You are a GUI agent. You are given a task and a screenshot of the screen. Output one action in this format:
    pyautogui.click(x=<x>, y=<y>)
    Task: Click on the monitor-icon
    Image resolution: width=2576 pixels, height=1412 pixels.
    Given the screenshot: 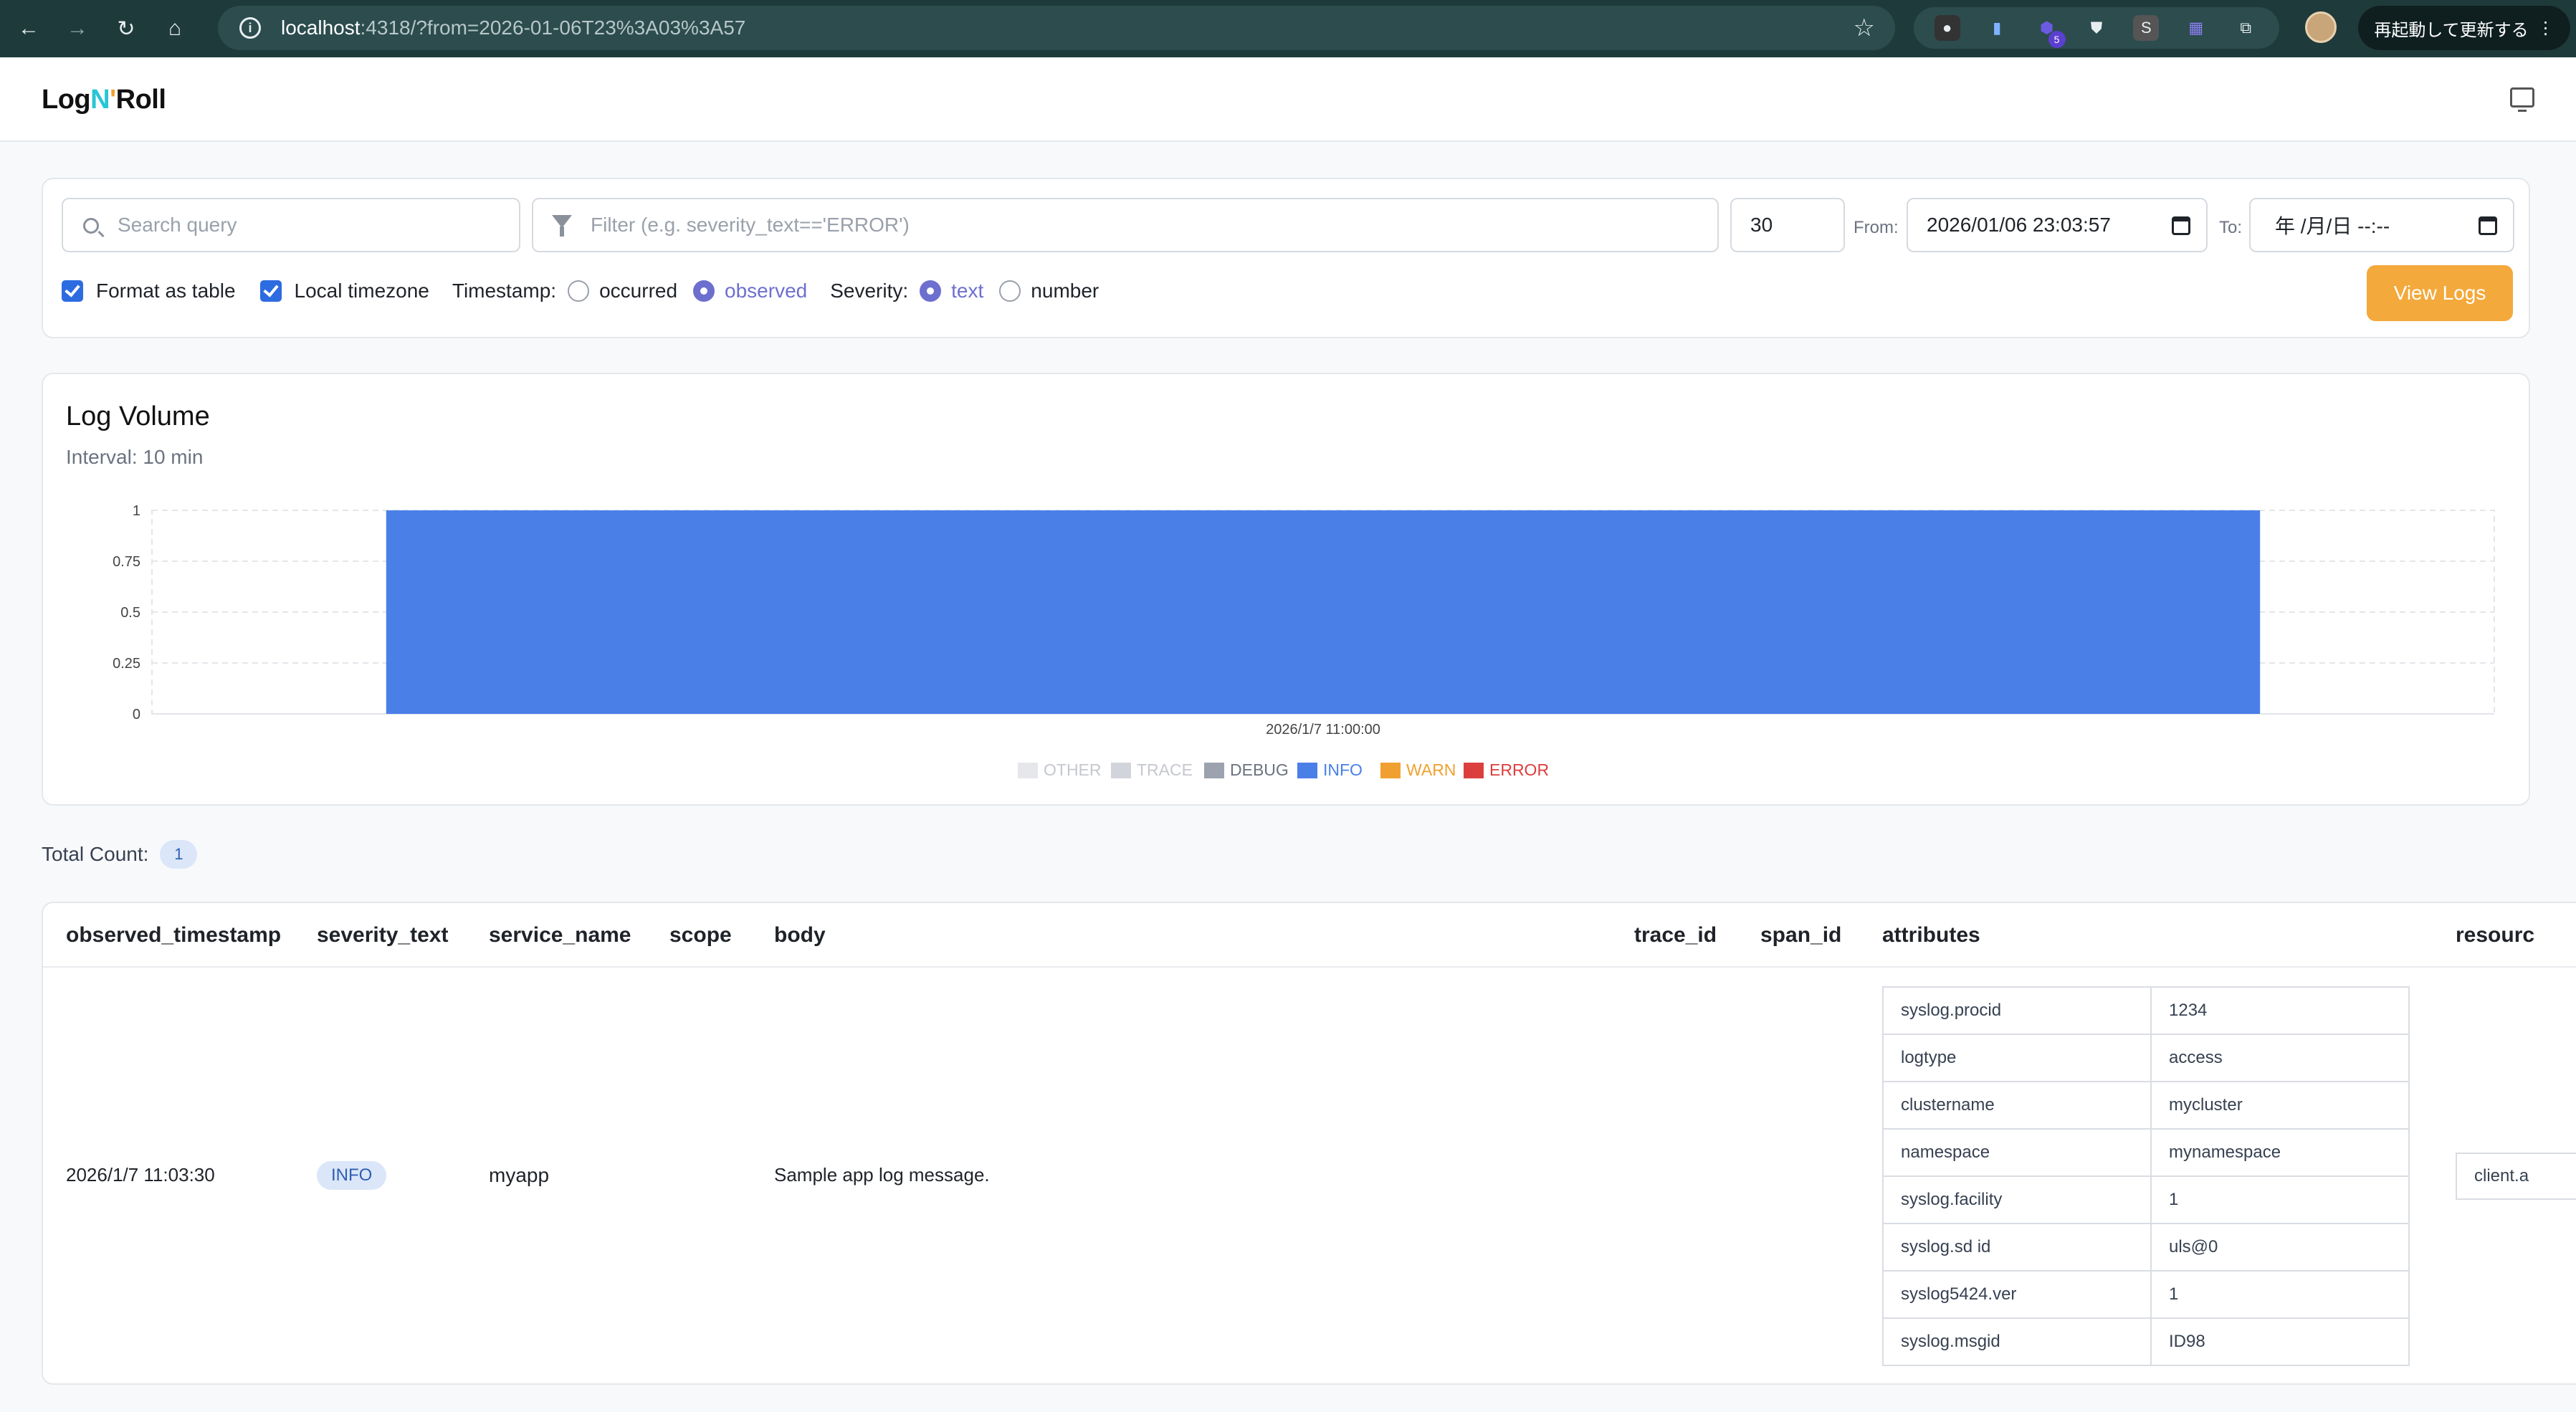 What is the action you would take?
    pyautogui.click(x=2522, y=99)
    